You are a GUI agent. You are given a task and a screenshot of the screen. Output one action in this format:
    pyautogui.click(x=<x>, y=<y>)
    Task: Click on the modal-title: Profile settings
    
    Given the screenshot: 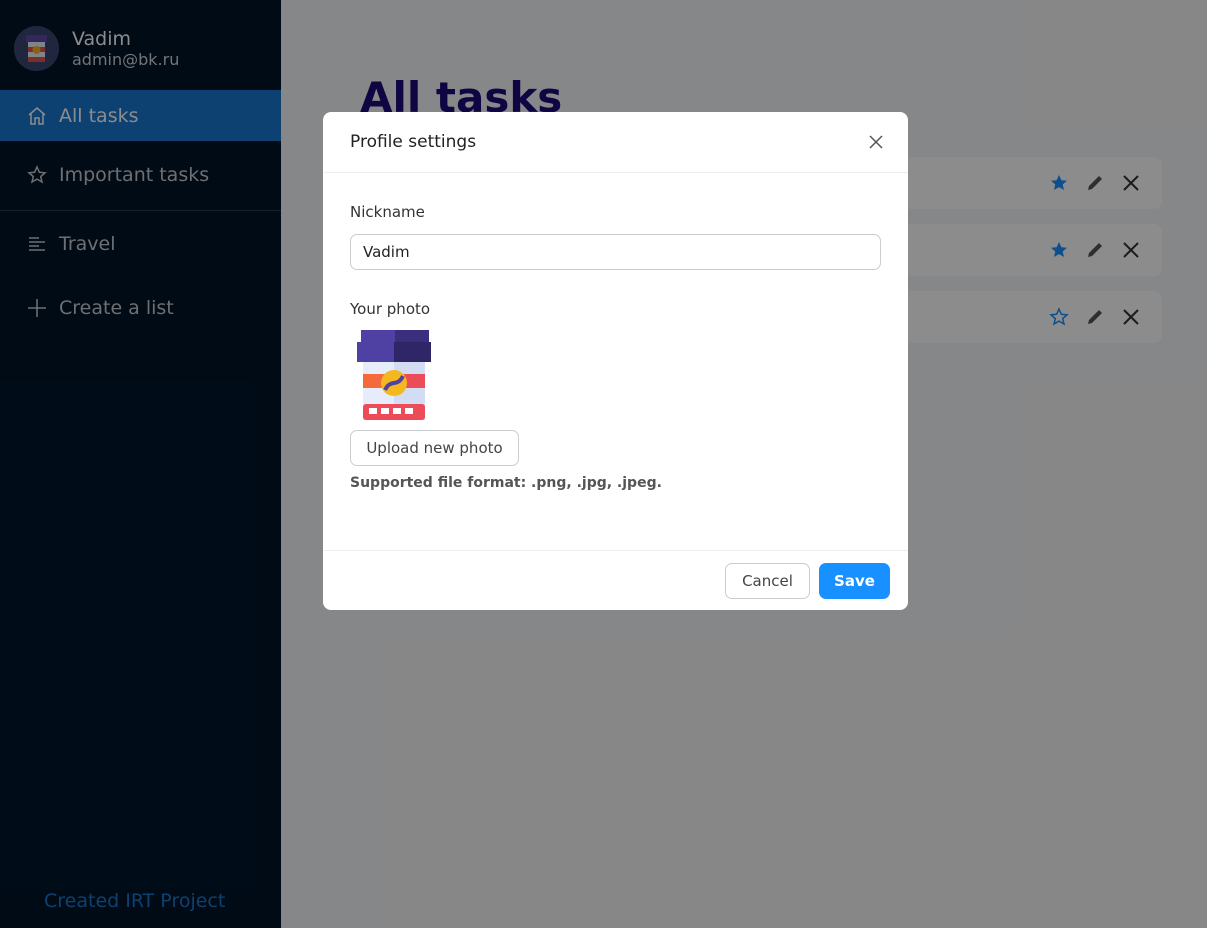 What is the action you would take?
    pyautogui.click(x=413, y=142)
    